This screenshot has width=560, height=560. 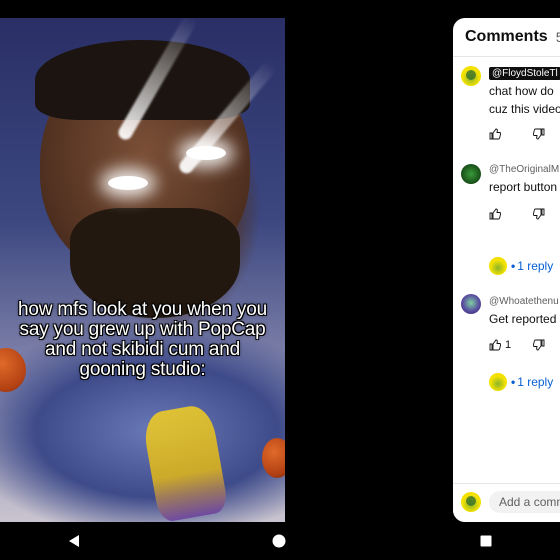 What do you see at coordinates (206, 153) in the screenshot?
I see `glowing-eye-right` at bounding box center [206, 153].